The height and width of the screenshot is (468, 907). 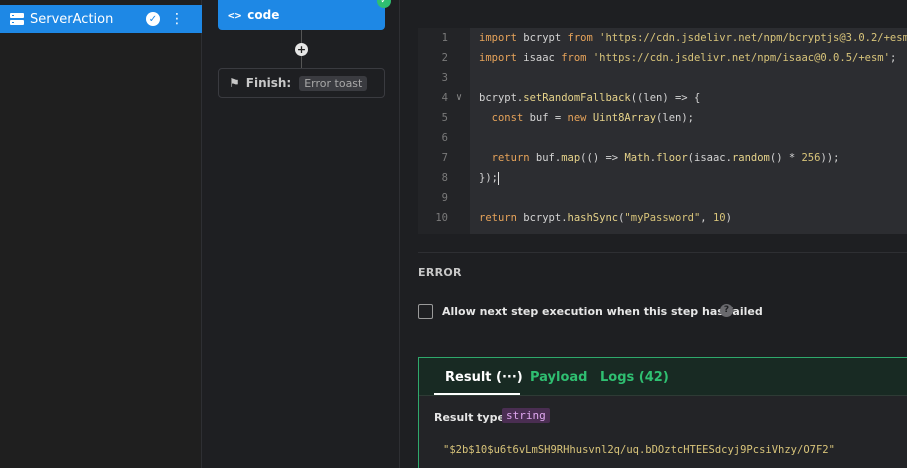 What do you see at coordinates (559, 377) in the screenshot?
I see `tab-payload: Payload` at bounding box center [559, 377].